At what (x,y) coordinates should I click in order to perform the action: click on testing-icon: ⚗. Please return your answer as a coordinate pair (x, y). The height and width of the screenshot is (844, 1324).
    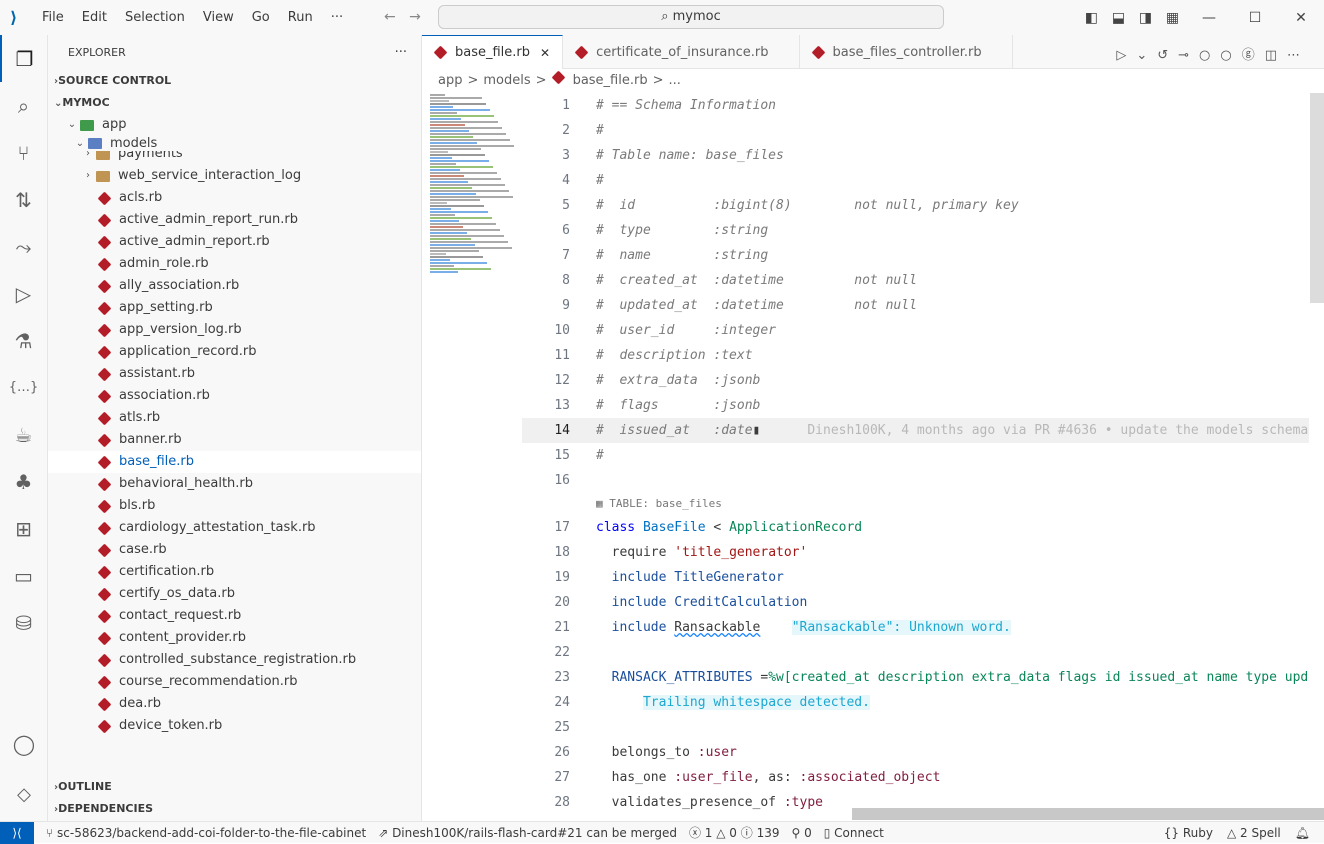
    Looking at the image, I should click on (23, 340).